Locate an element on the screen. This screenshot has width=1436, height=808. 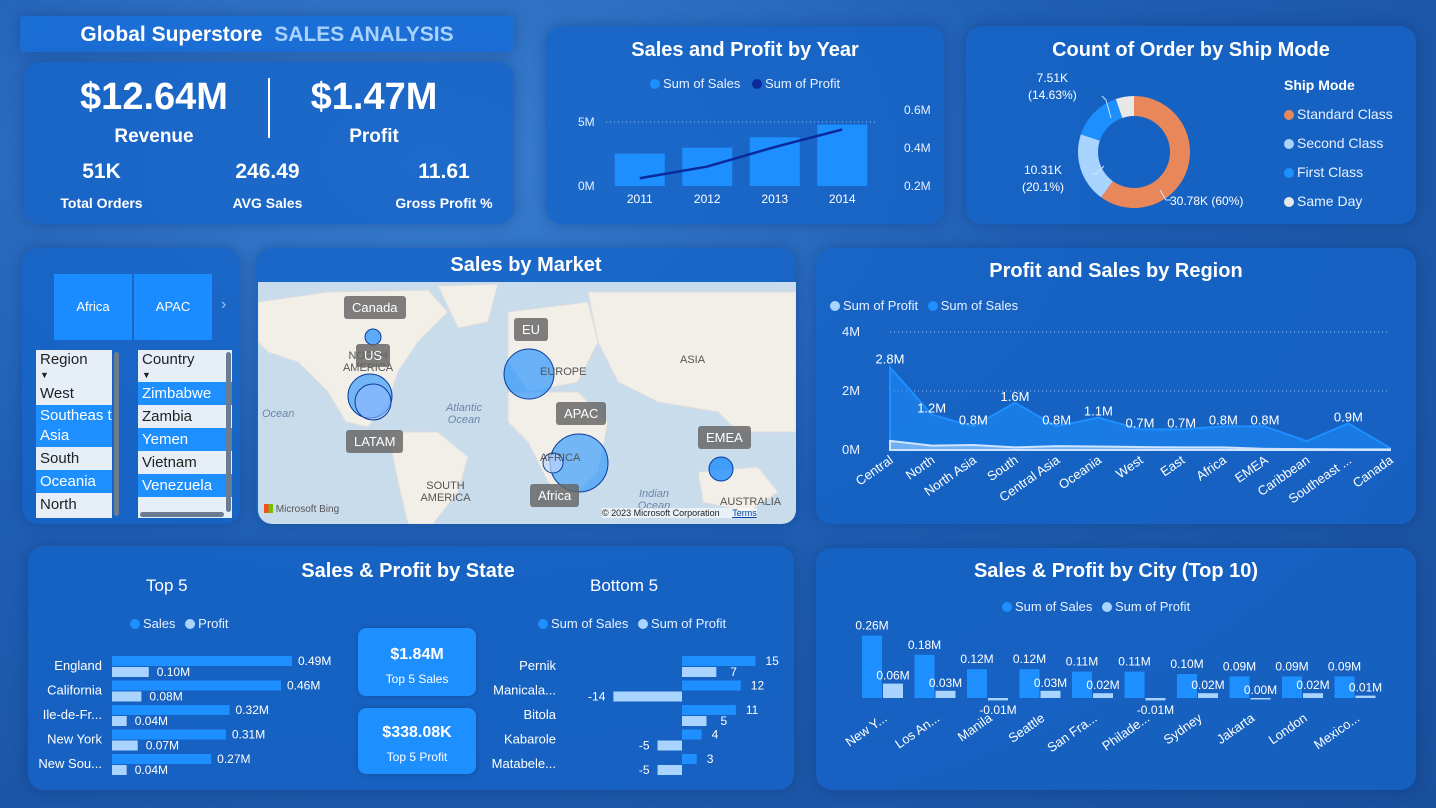
country-scrollbar is located at coordinates (228, 432).